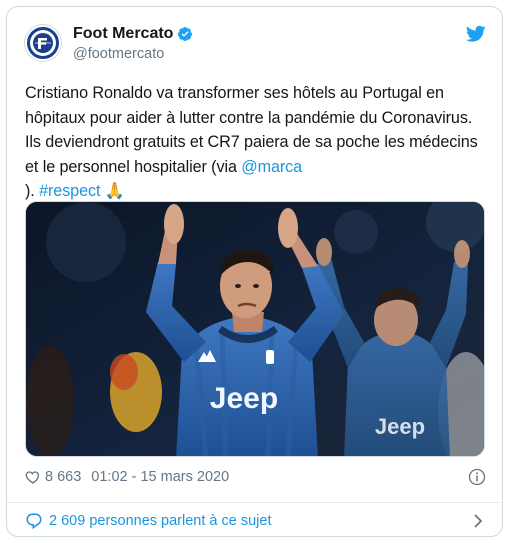 This screenshot has width=509, height=543. What do you see at coordinates (123, 34) in the screenshot?
I see `display-name: Foot Mercato` at bounding box center [123, 34].